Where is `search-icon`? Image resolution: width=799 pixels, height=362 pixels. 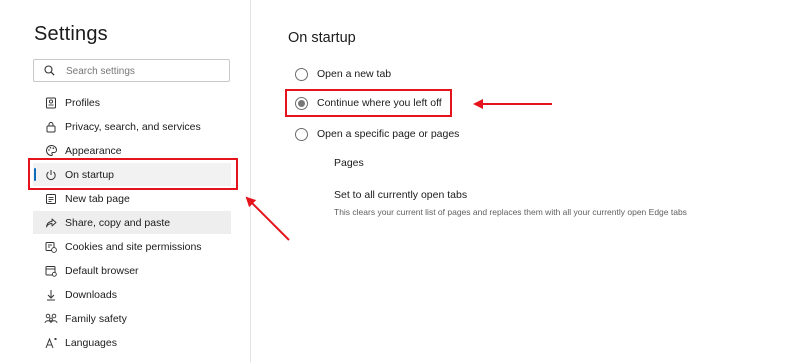 search-icon is located at coordinates (49, 70).